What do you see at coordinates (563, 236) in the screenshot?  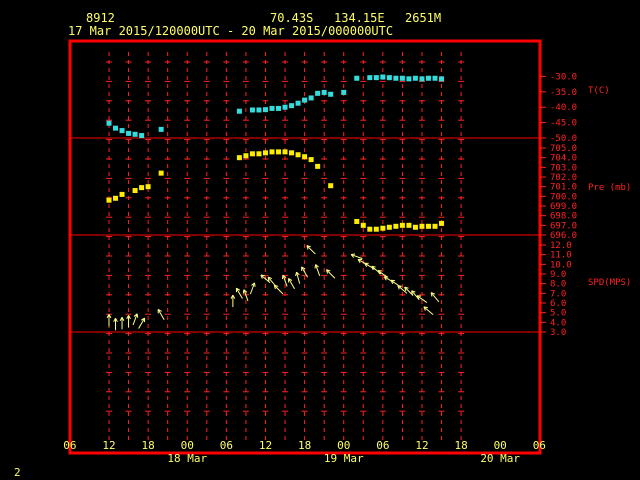 I see `y-tick-label: 696.0` at bounding box center [563, 236].